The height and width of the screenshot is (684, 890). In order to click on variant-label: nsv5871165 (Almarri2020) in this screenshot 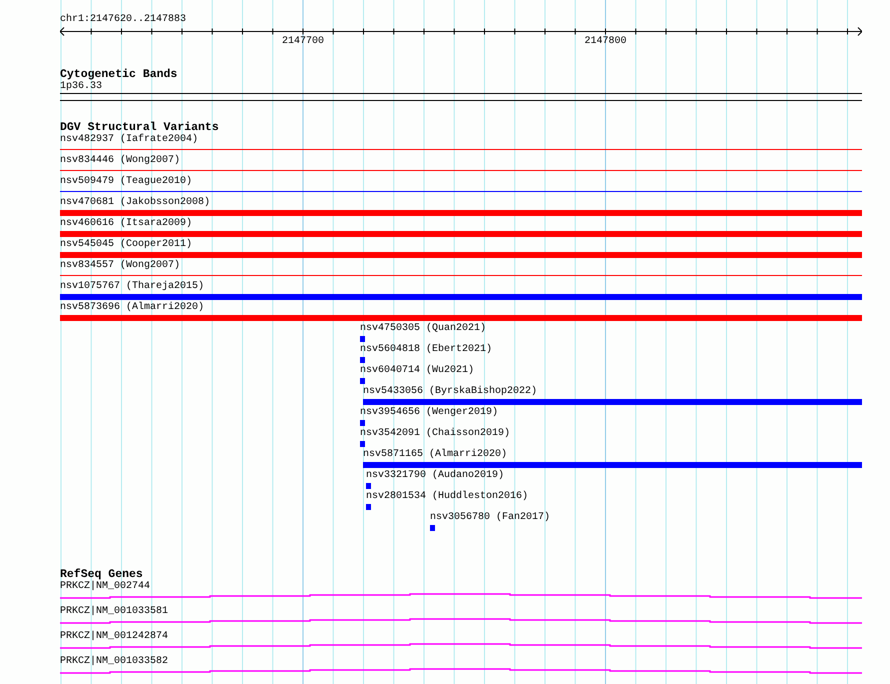, I will do `click(435, 455)`.